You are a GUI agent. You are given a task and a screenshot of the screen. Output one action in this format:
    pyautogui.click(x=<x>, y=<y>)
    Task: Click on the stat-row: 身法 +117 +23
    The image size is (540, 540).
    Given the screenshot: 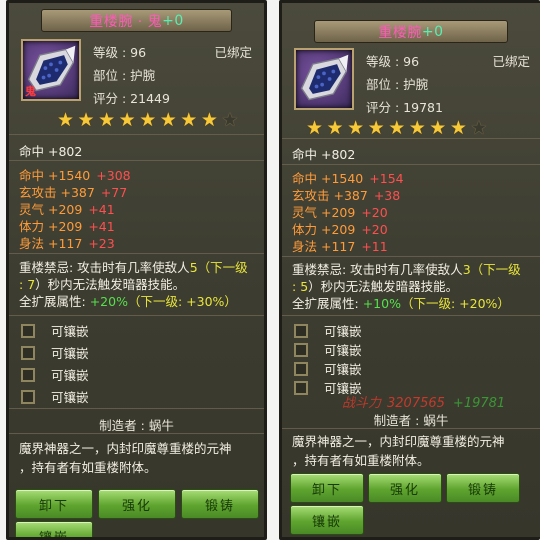 What is the action you would take?
    pyautogui.click(x=67, y=243)
    